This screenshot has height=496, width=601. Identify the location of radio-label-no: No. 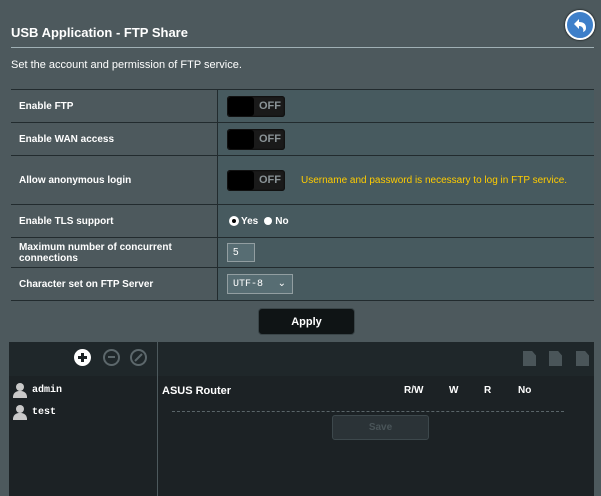
(282, 221).